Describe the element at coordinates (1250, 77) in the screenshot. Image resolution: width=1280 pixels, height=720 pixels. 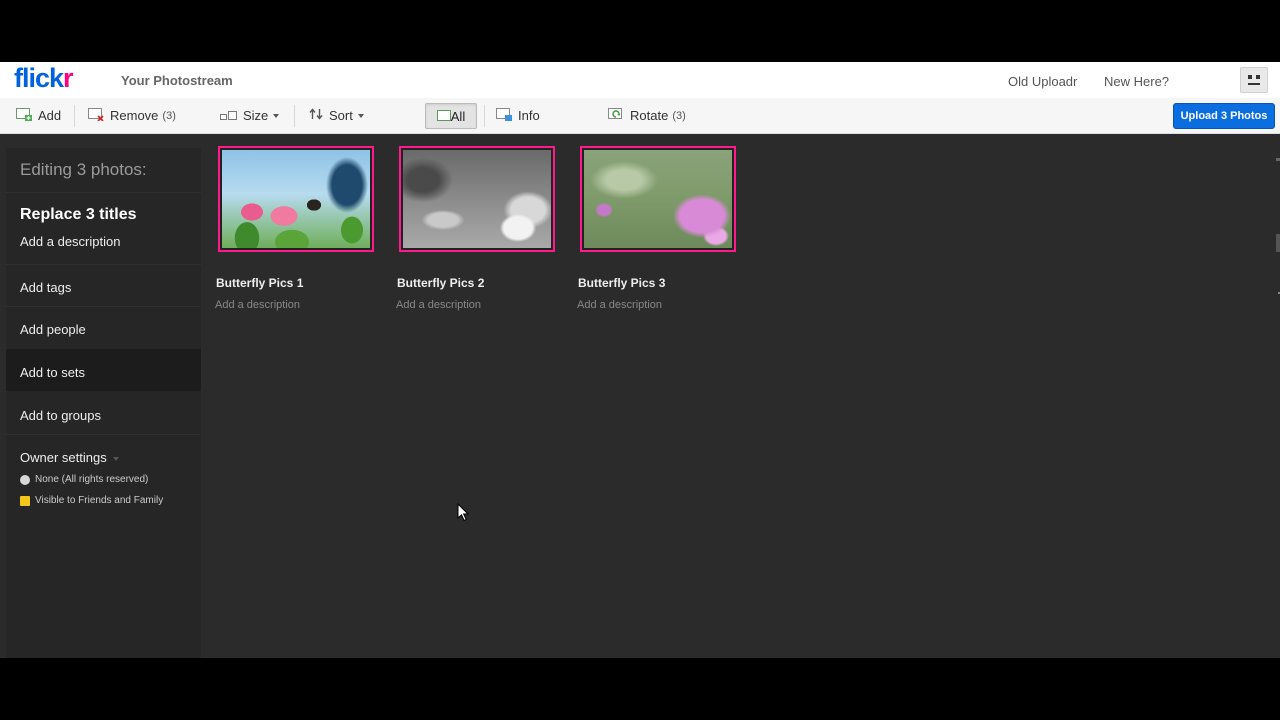
I see `avatar-eye-left` at that location.